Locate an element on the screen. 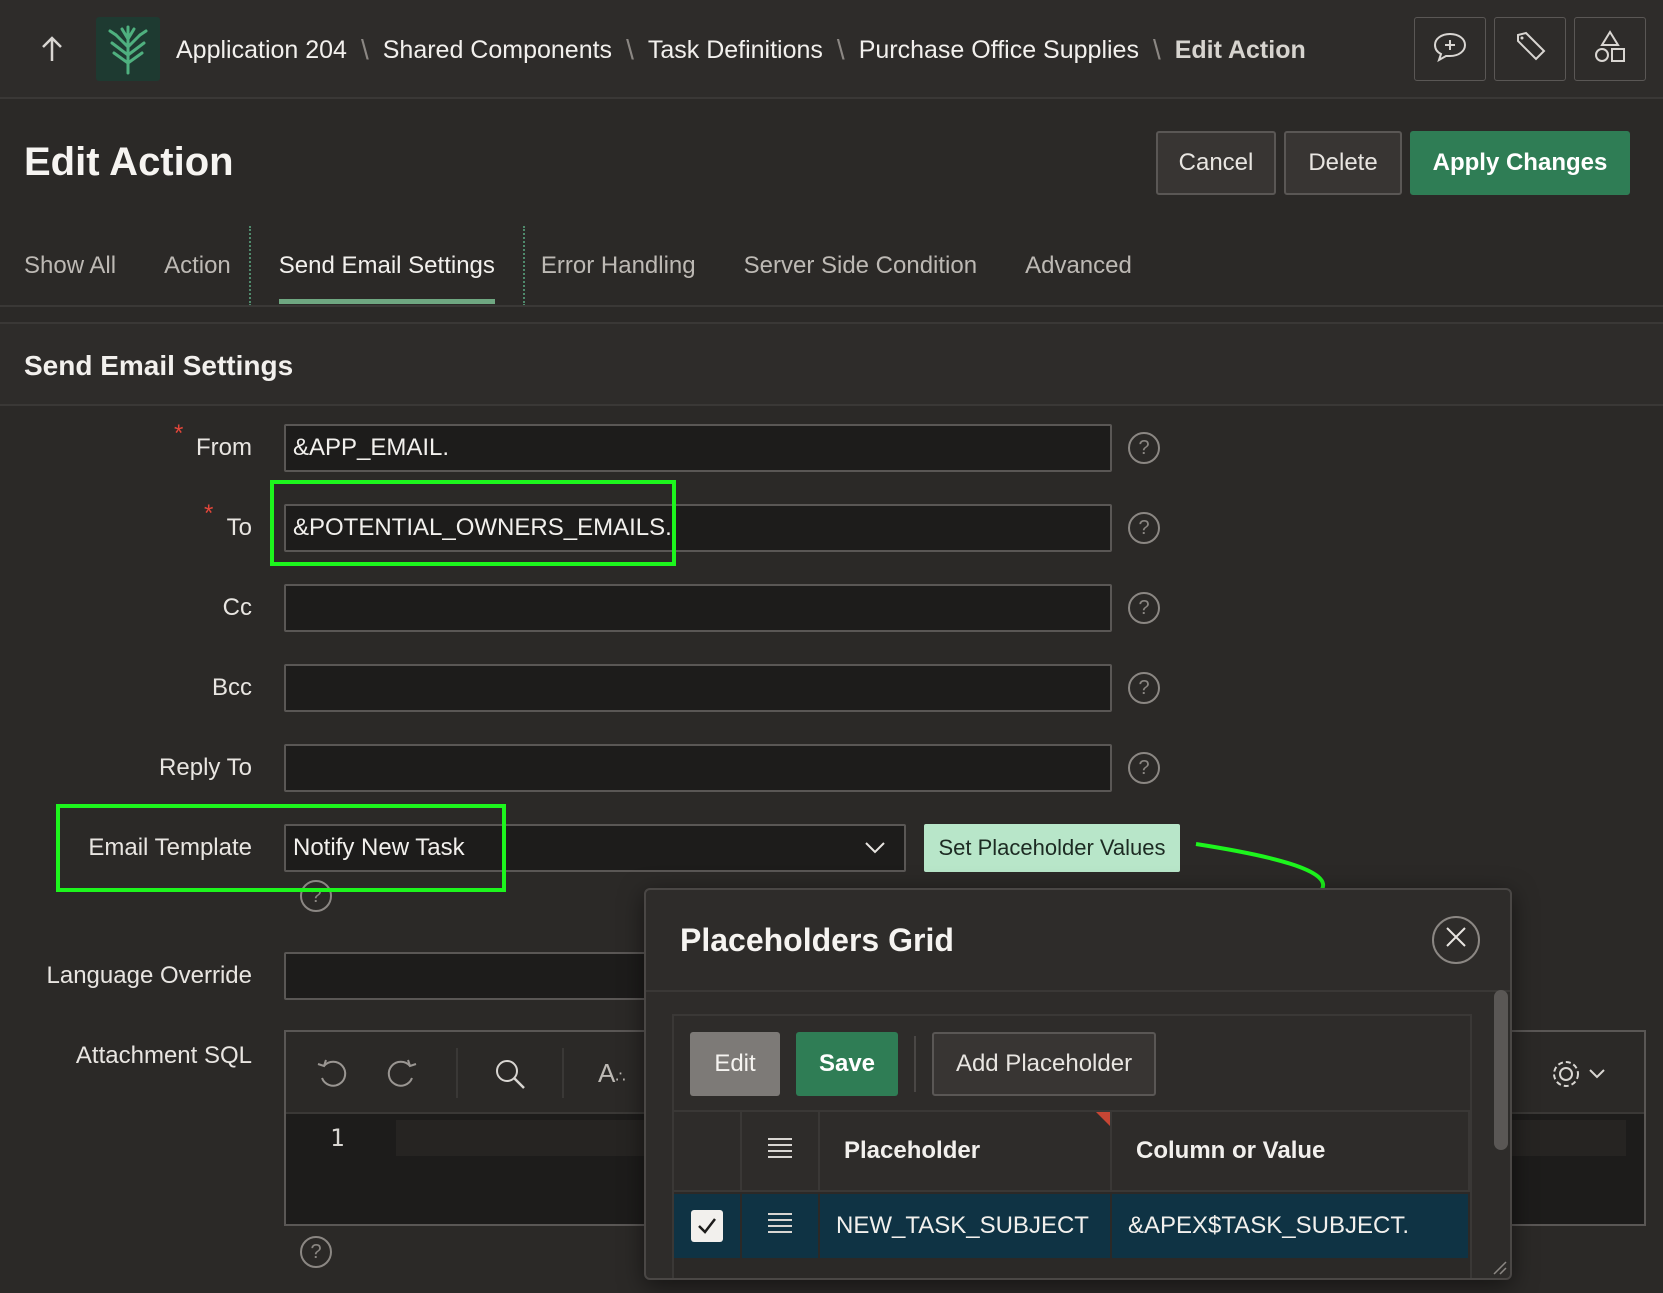 The width and height of the screenshot is (1663, 1293). app-logo-icon is located at coordinates (128, 49).